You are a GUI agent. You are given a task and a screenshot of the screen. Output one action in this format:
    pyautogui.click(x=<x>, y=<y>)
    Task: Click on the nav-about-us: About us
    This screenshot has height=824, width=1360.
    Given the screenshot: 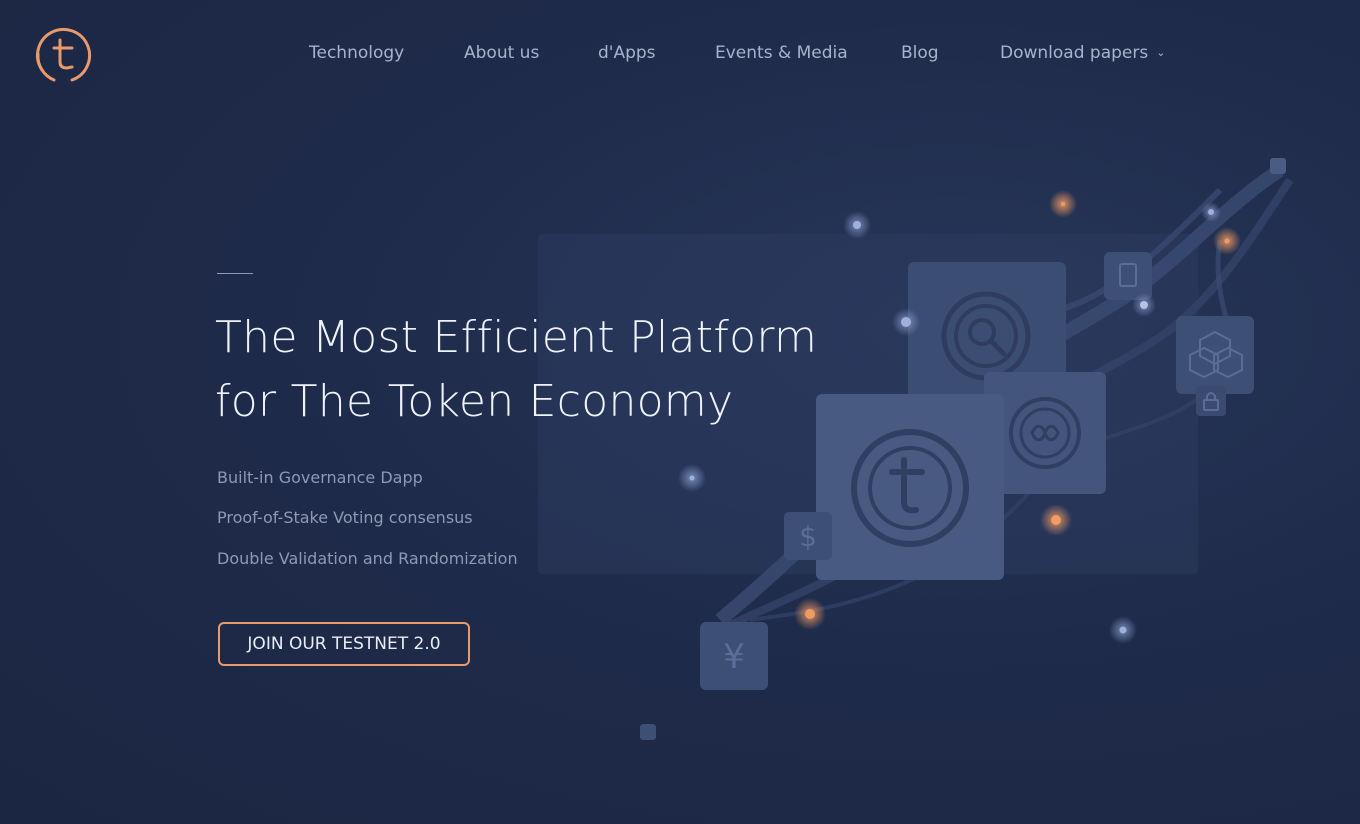 What is the action you would take?
    pyautogui.click(x=501, y=53)
    